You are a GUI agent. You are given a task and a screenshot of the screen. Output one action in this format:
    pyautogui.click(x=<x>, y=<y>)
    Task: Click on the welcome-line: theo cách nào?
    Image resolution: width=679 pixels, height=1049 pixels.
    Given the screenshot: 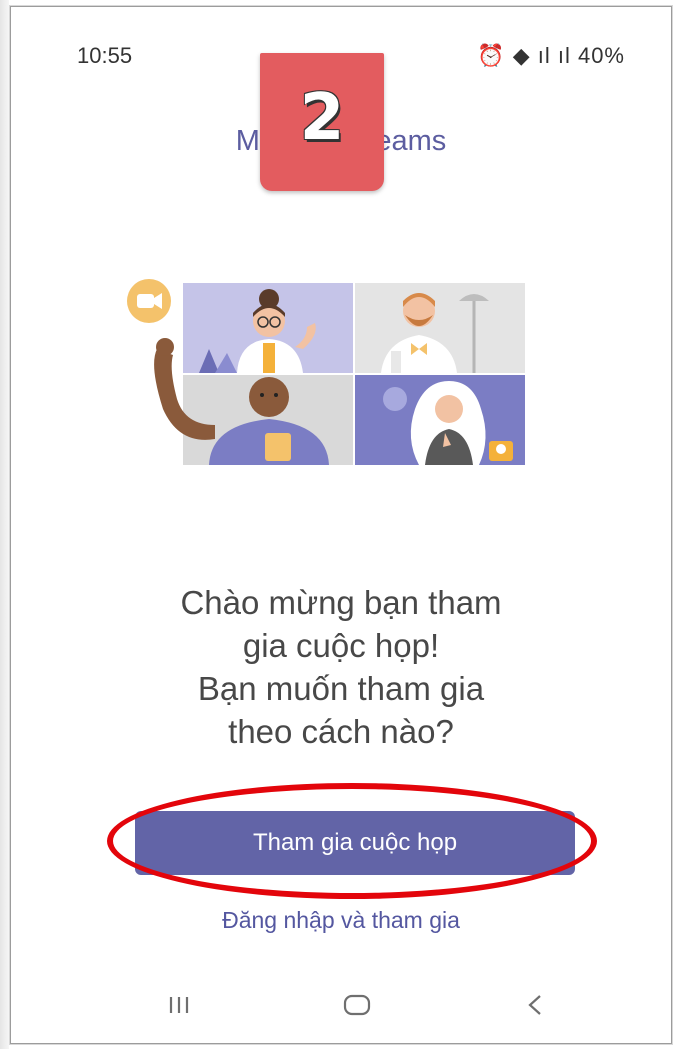 What is the action you would take?
    pyautogui.click(x=341, y=731)
    